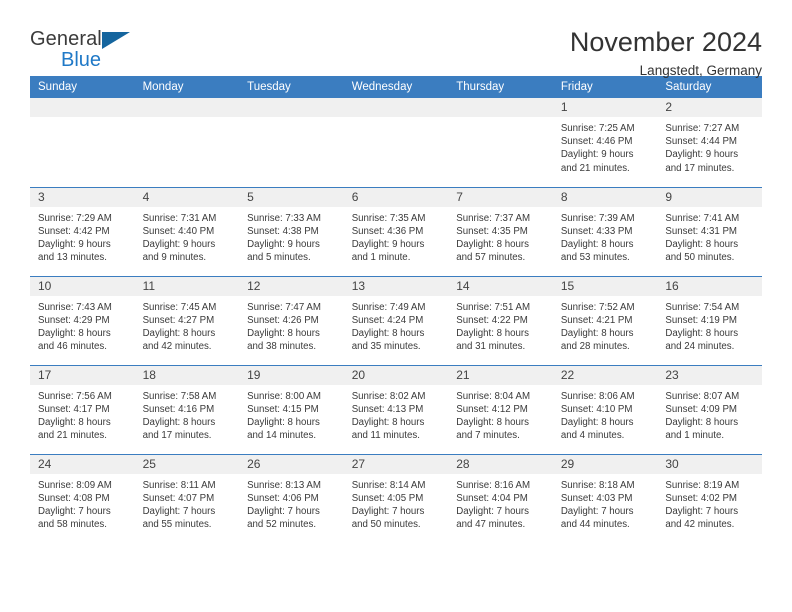 This screenshot has height=612, width=792. Describe the element at coordinates (396, 375) in the screenshot. I see `day-number: 20` at that location.